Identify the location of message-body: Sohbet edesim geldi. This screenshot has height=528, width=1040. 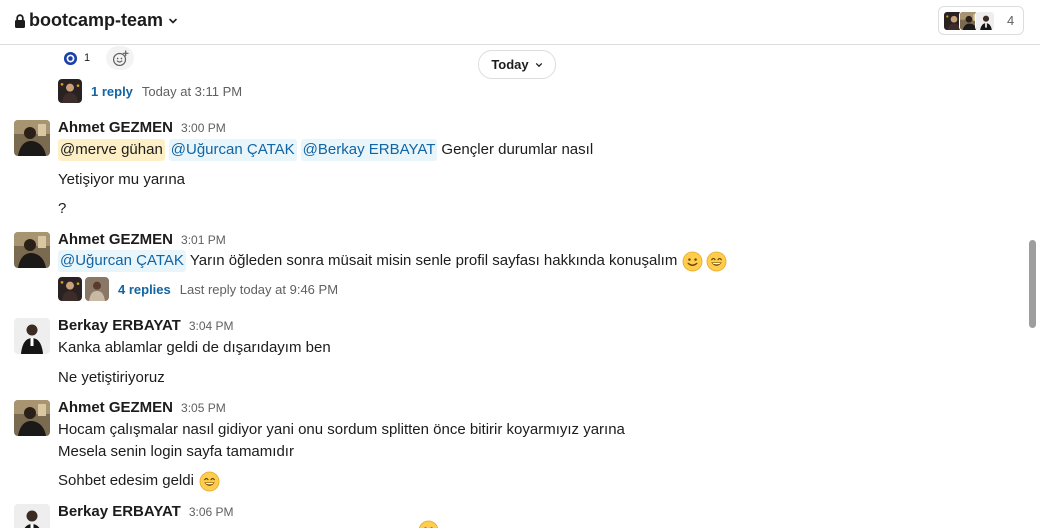
(126, 480).